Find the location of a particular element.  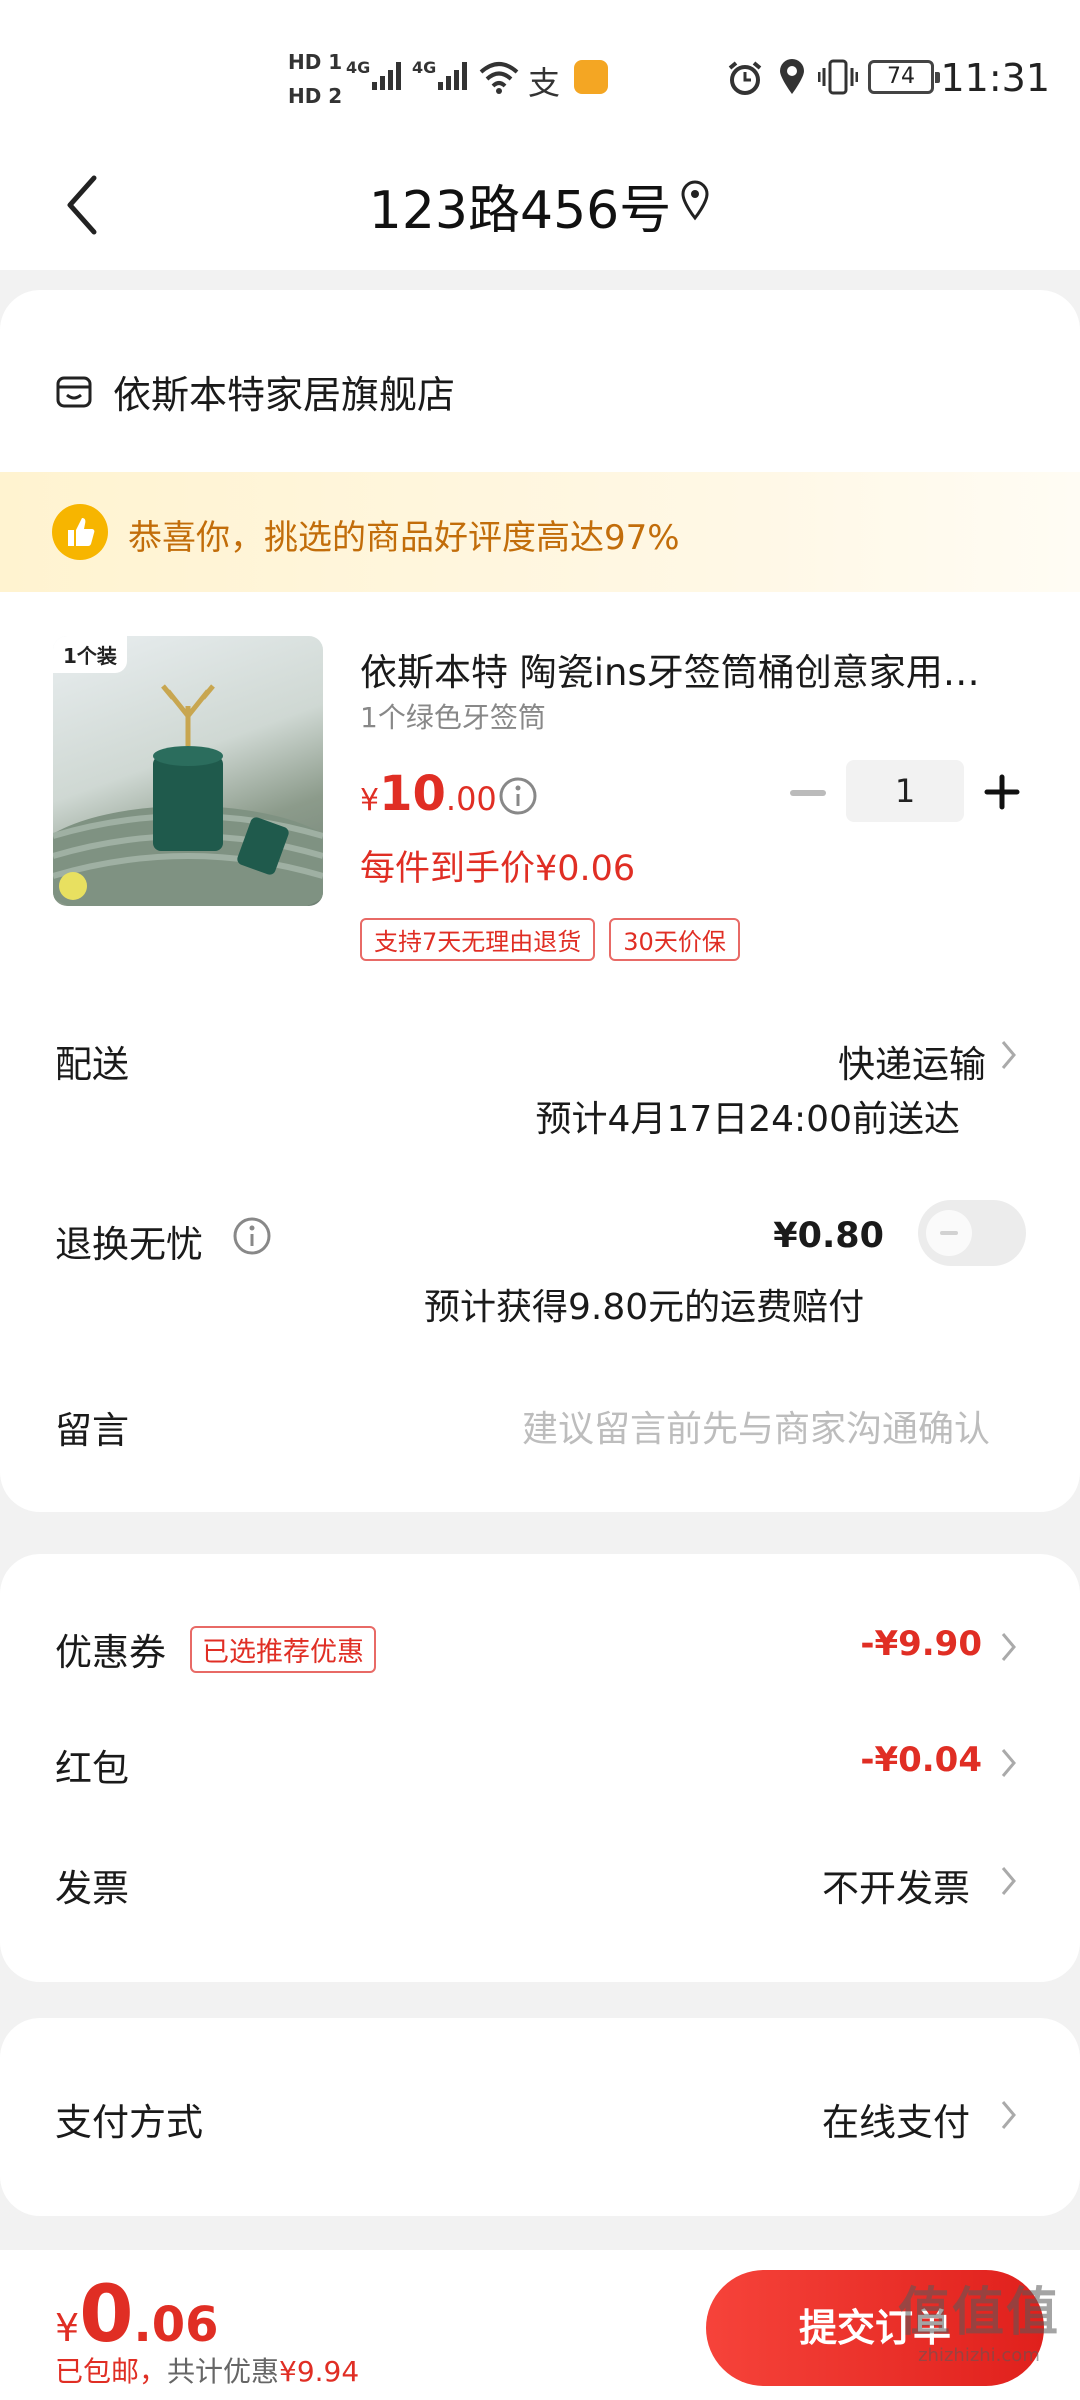

store-name: 依斯本特家居旗舰店 is located at coordinates (284, 395).